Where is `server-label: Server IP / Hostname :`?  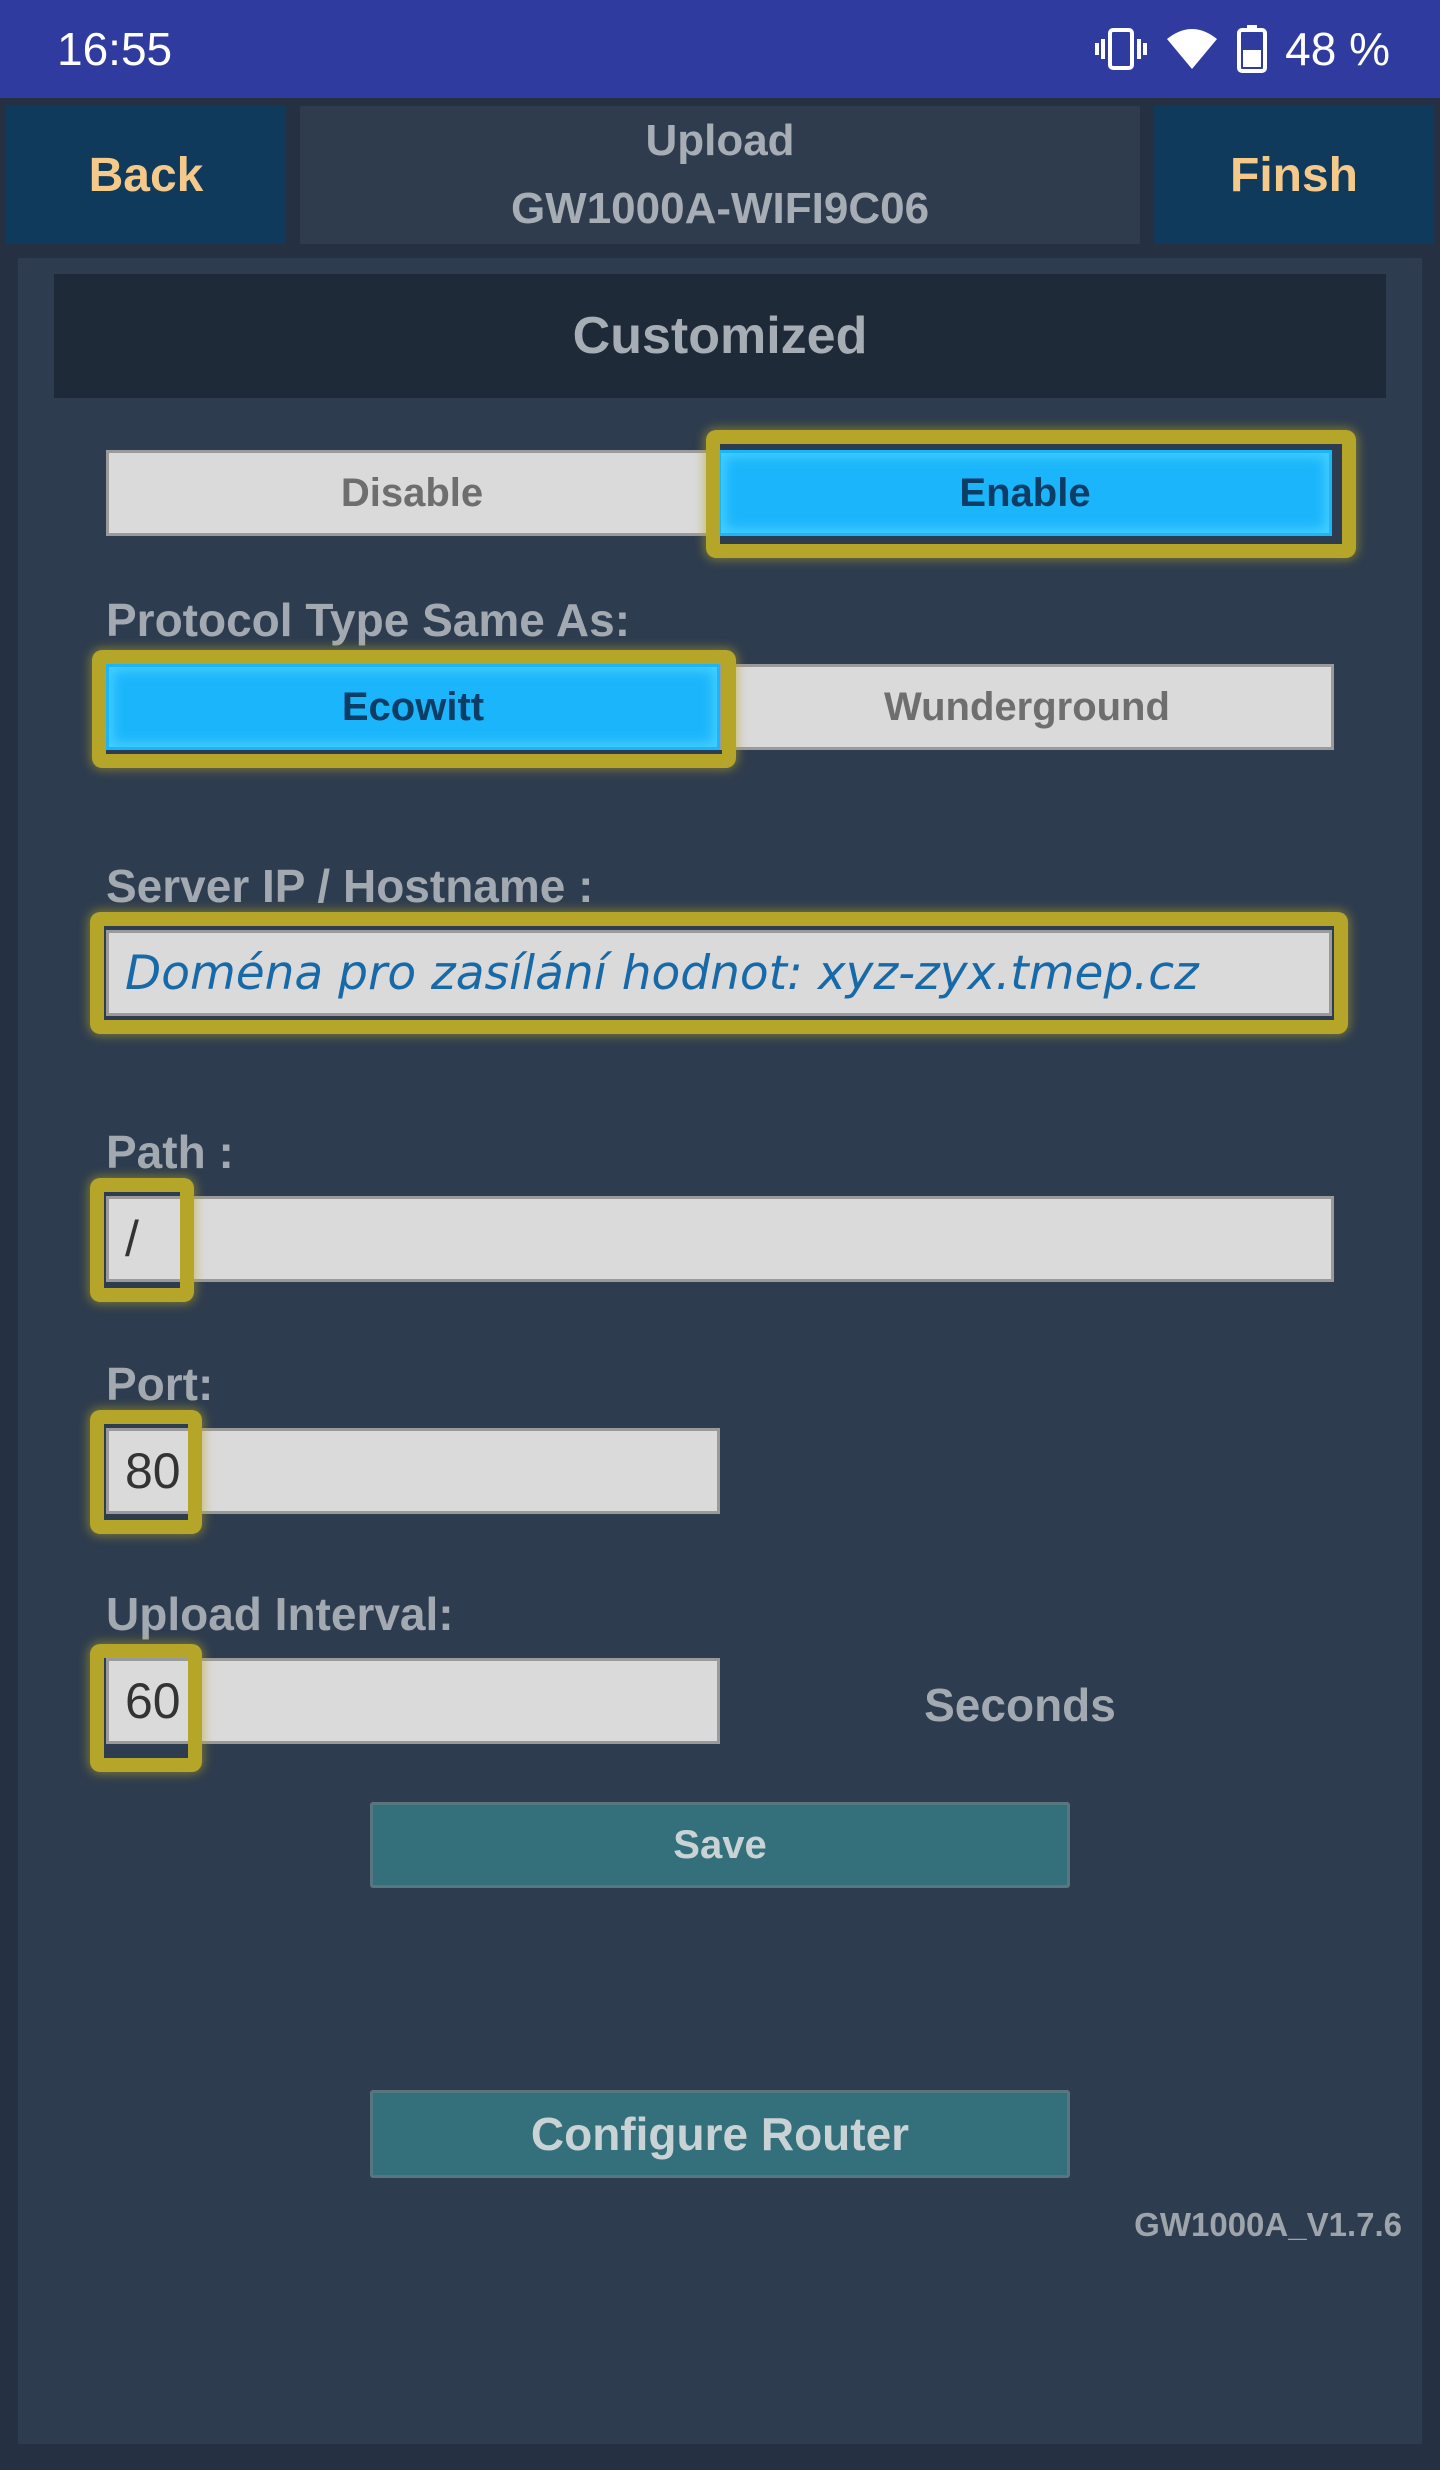
server-label: Server IP / Hostname : is located at coordinates (350, 886).